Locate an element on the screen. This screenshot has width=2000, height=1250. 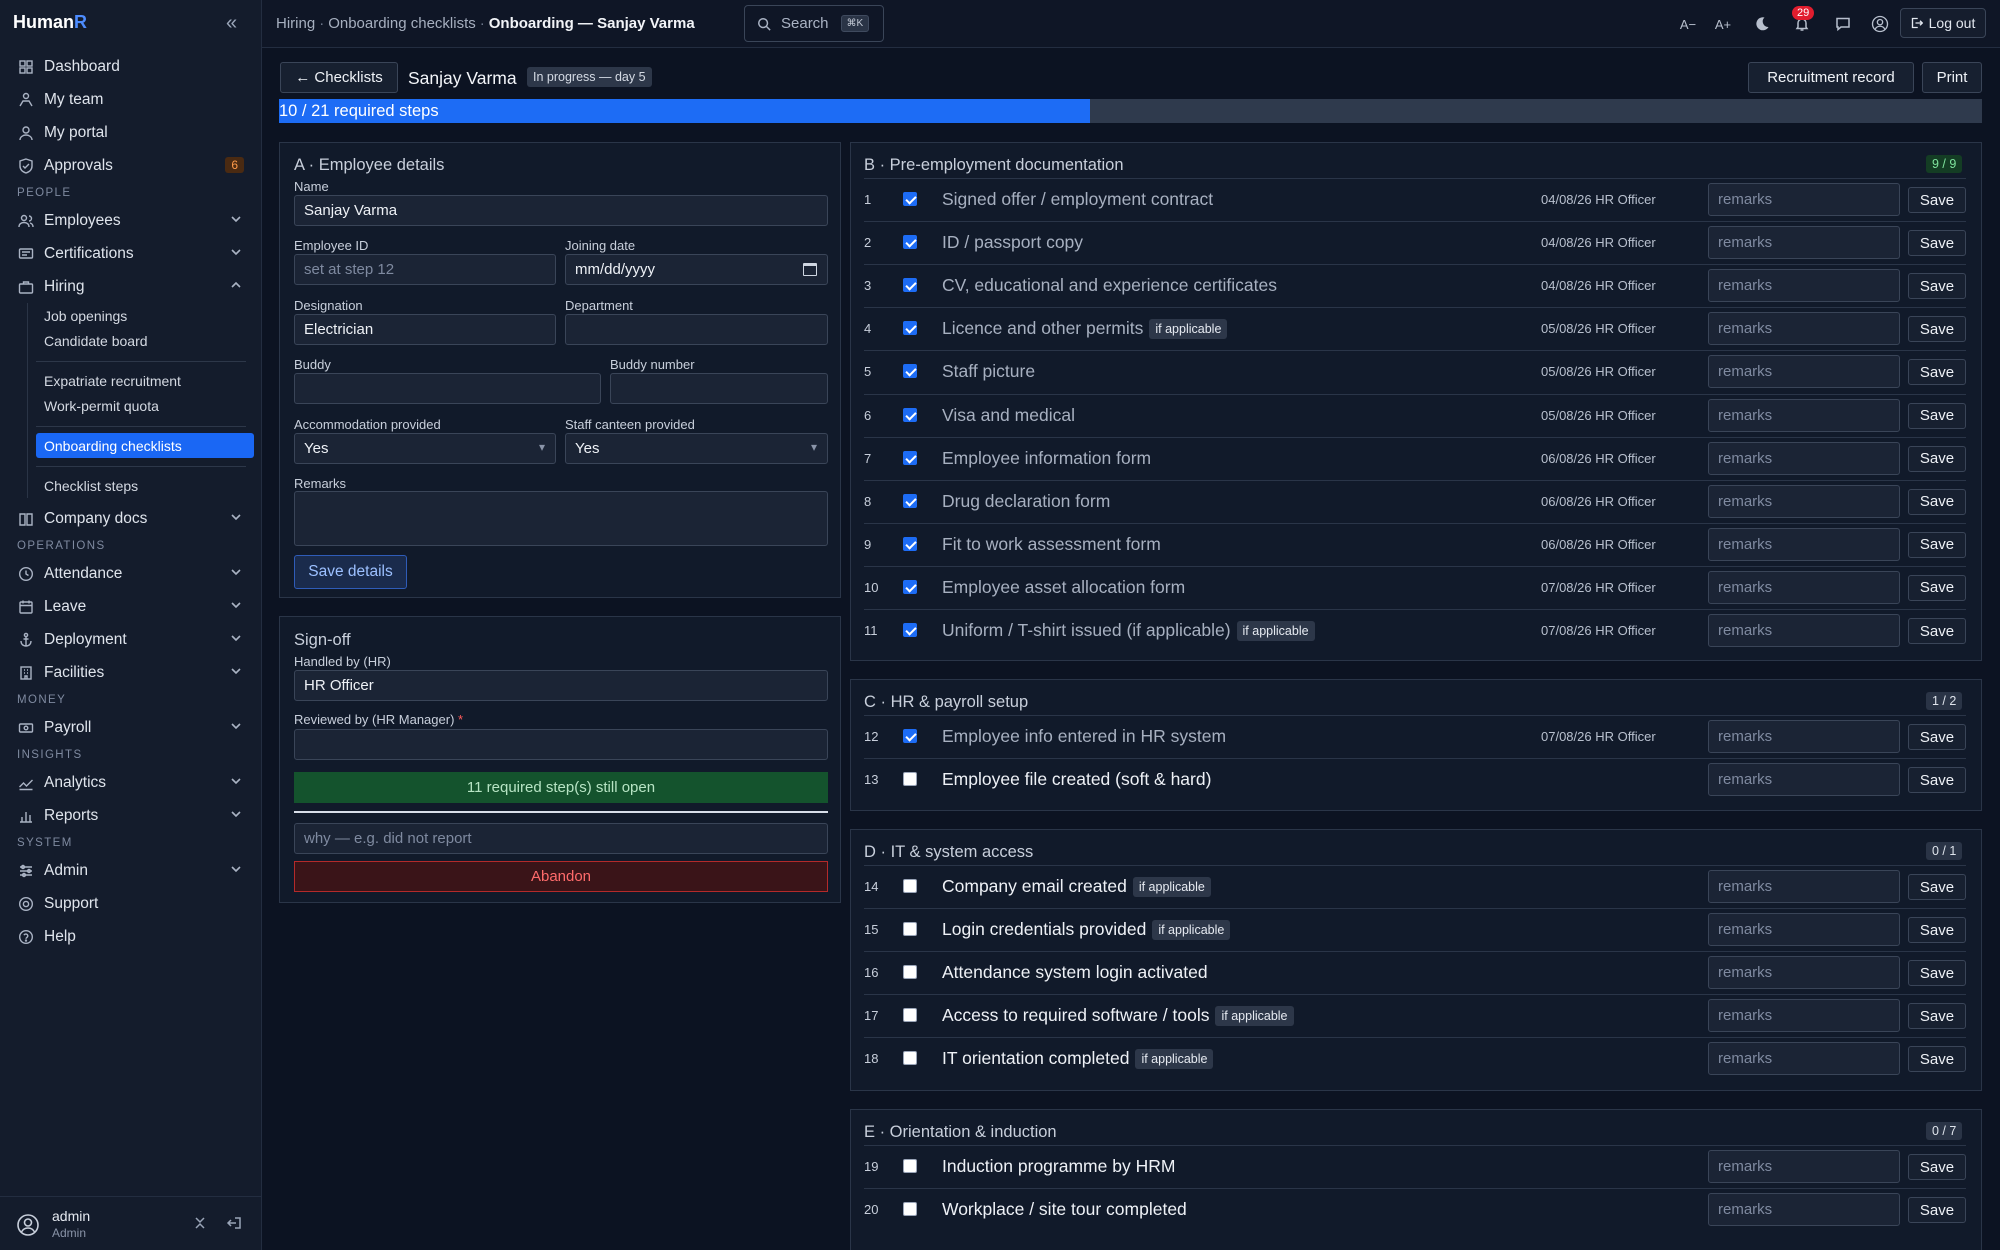
calendar-icon is located at coordinates (810, 269).